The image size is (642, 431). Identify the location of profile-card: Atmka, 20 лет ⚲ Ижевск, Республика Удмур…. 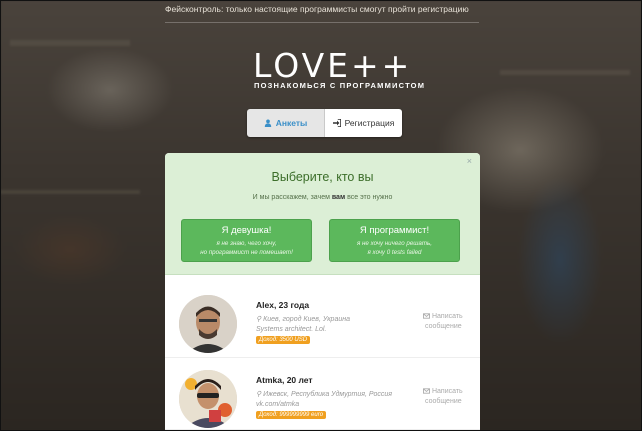
(322, 395).